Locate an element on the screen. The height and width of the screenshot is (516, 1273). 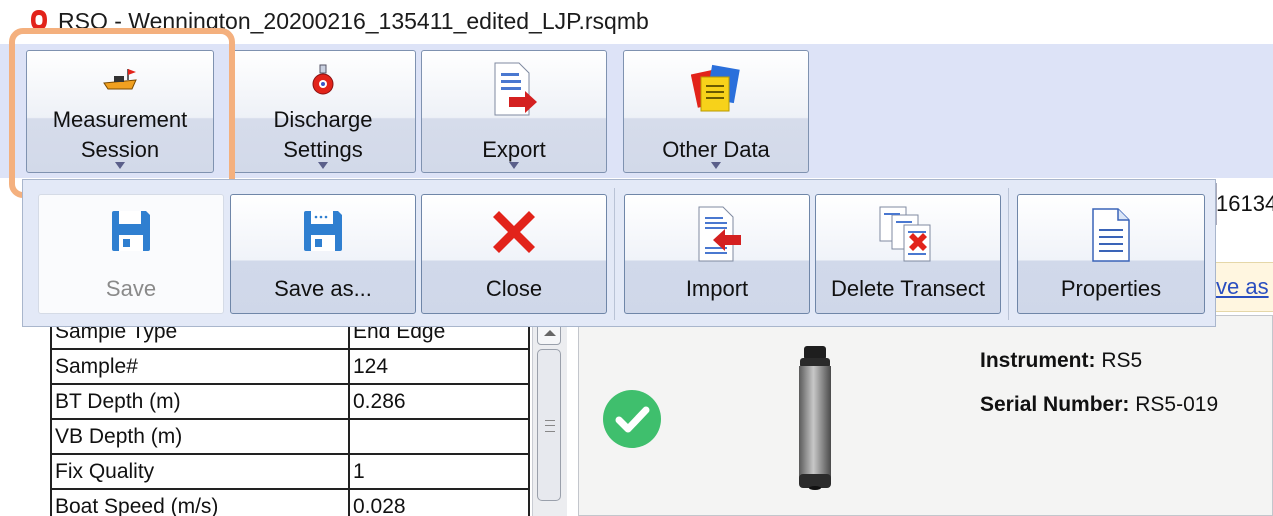
discharge-settings-label-2: Settings is located at coordinates (323, 149).